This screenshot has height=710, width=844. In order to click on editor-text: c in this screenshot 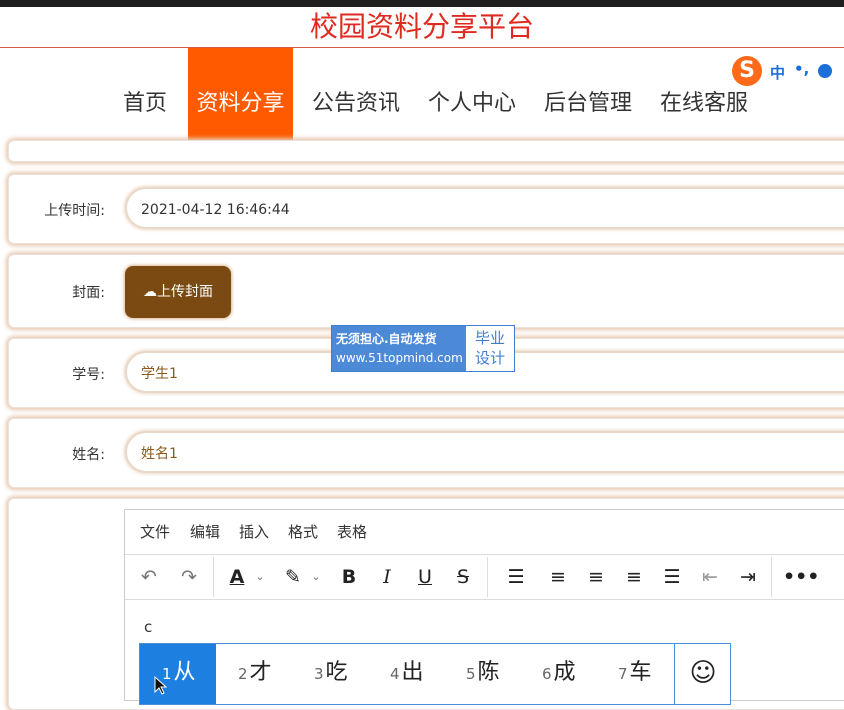, I will do `click(148, 627)`.